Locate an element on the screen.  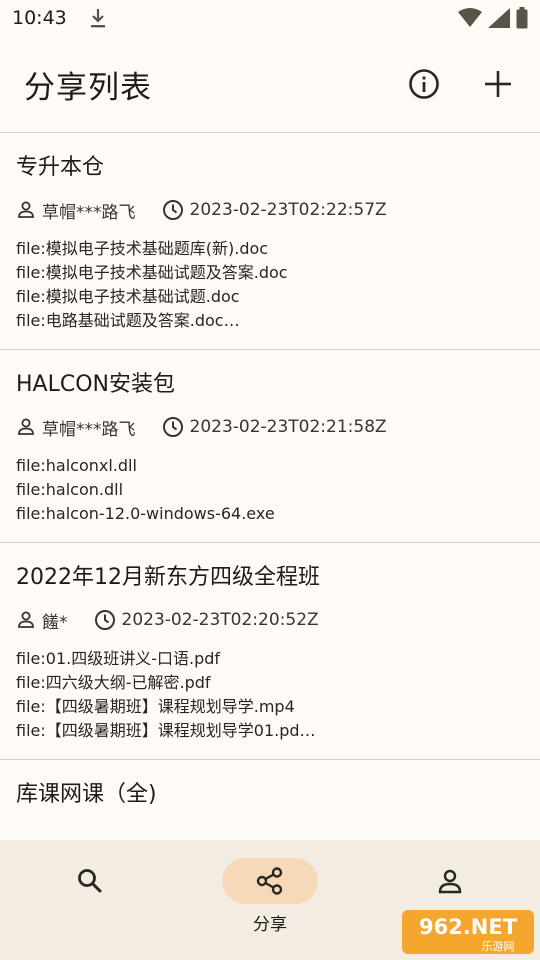
nav-search-pill is located at coordinates (90, 881).